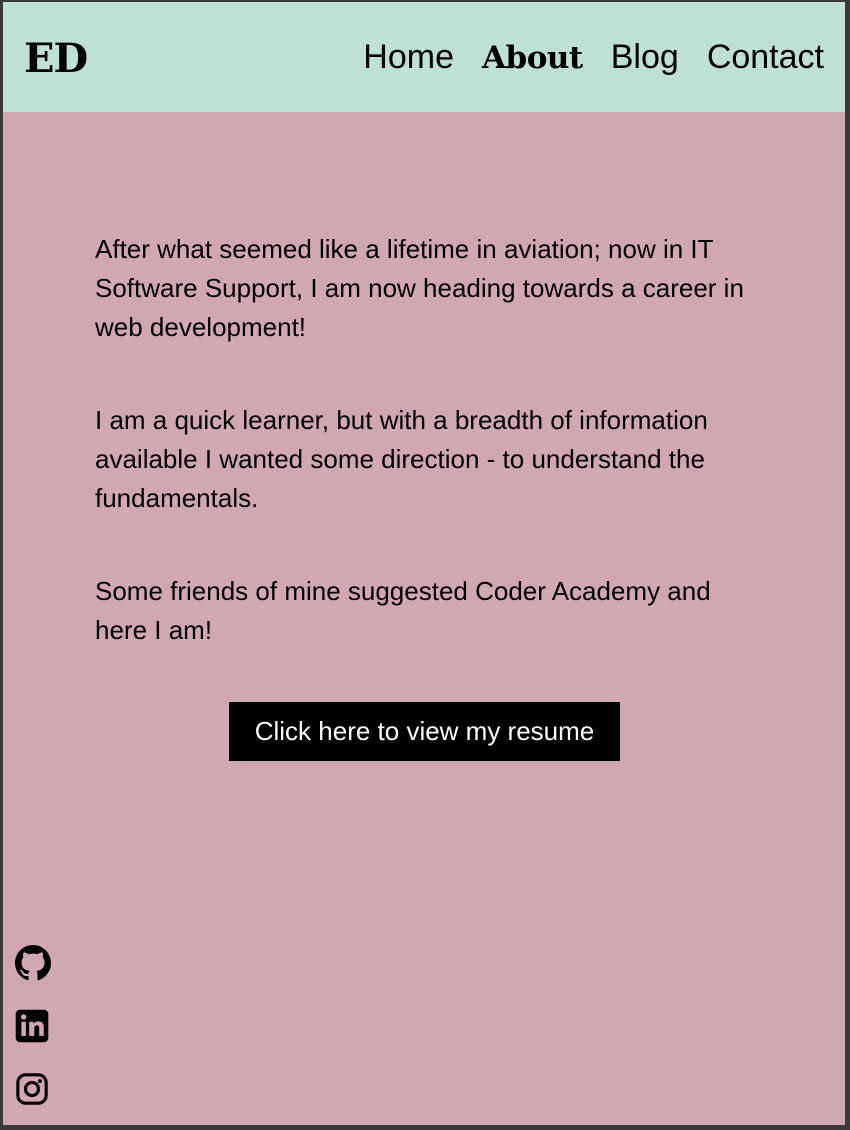  I want to click on instagram-link, so click(33, 1090).